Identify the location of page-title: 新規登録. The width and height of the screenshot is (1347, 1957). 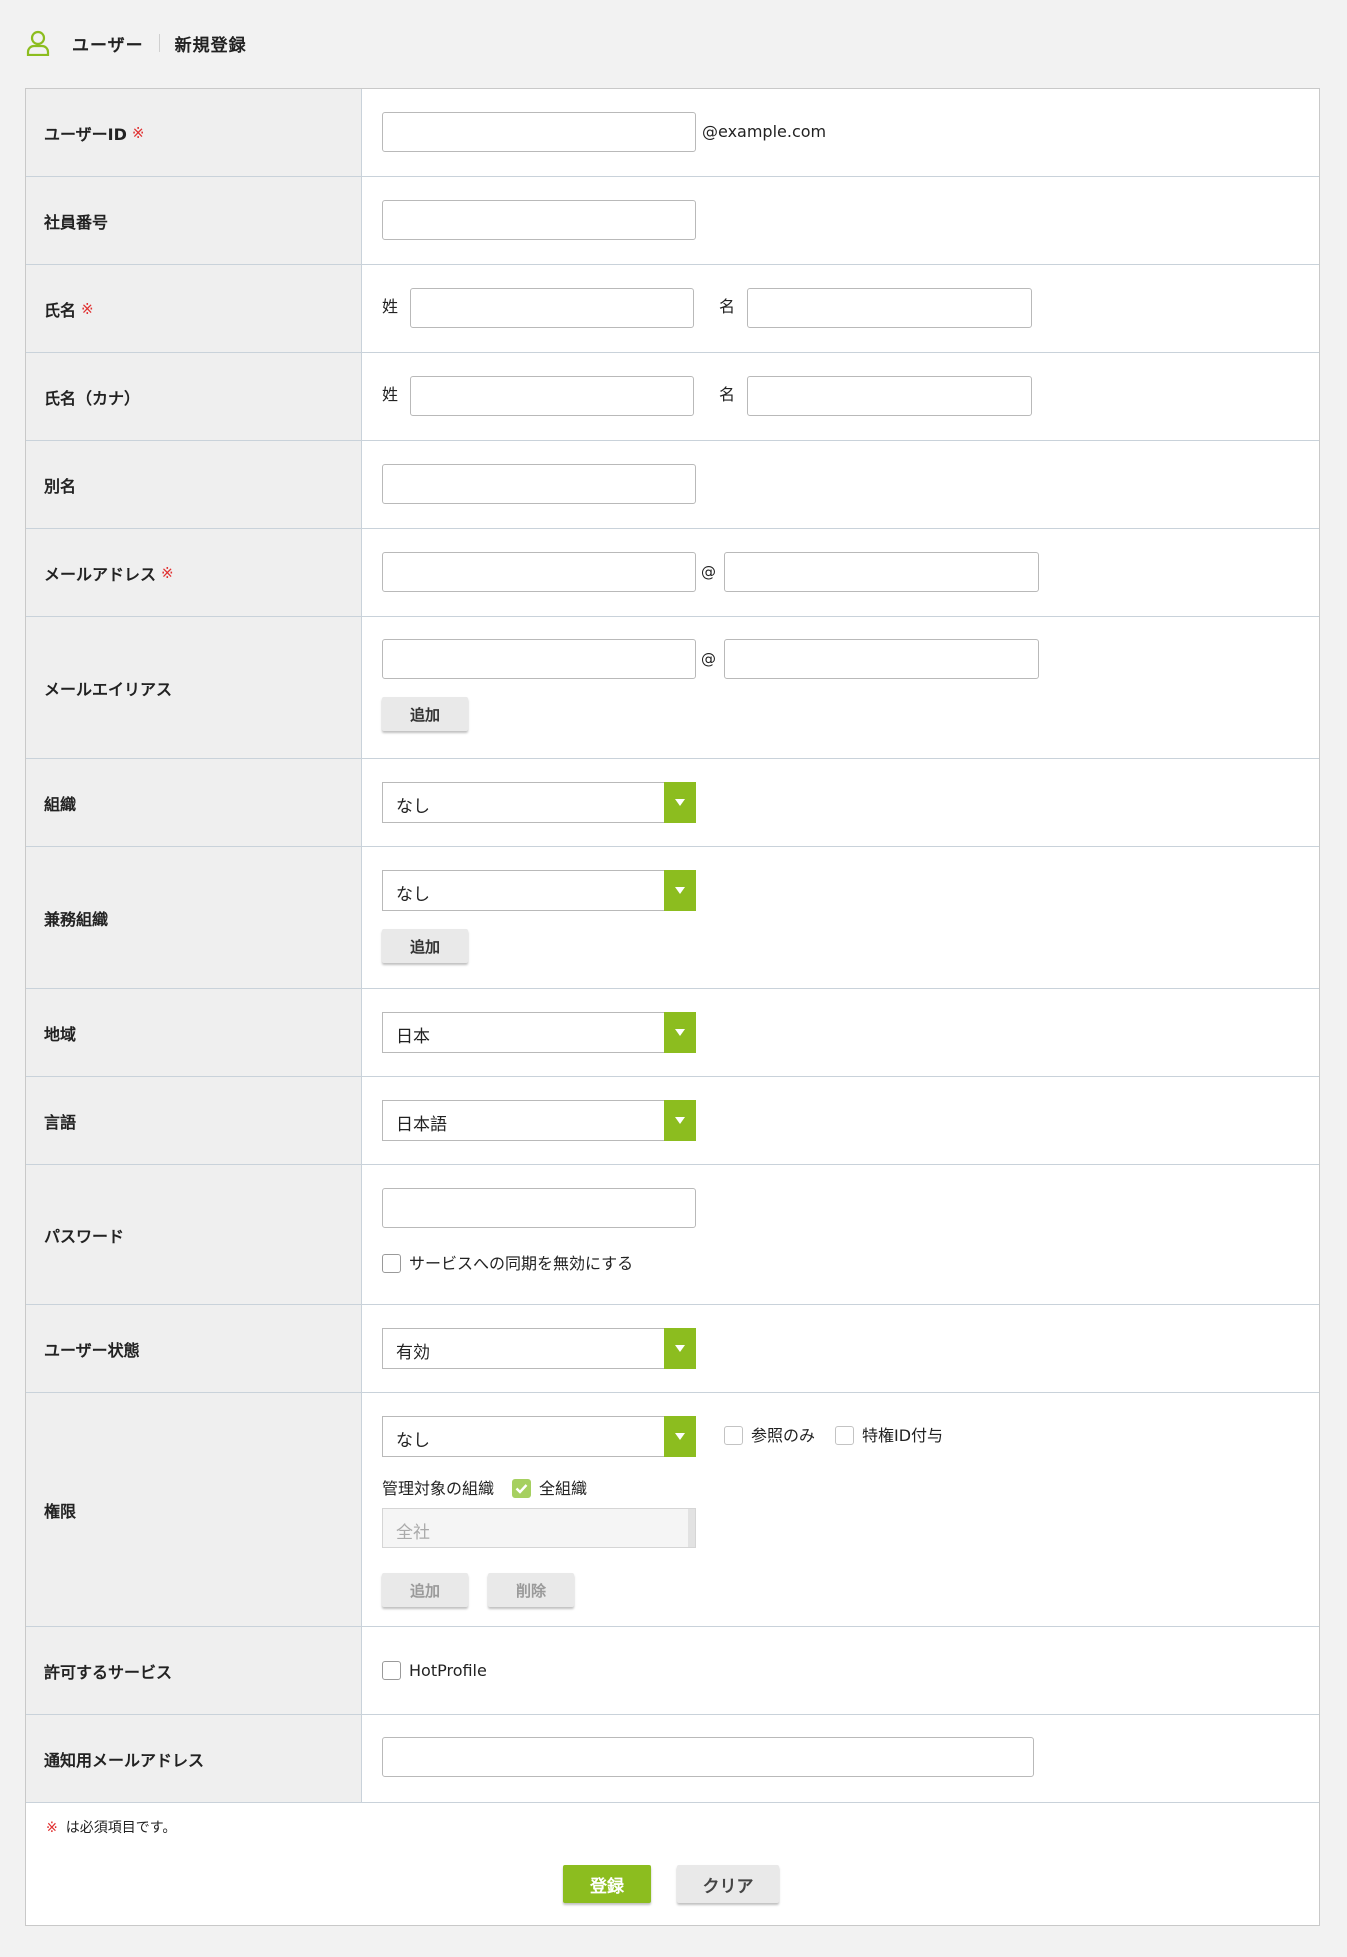
(210, 45).